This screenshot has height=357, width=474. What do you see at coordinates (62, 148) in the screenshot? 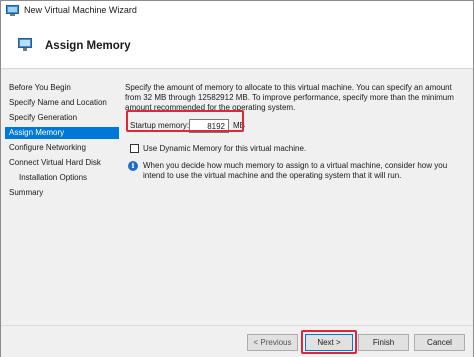
I see `nav-item-configure-networking: Configure Networking` at bounding box center [62, 148].